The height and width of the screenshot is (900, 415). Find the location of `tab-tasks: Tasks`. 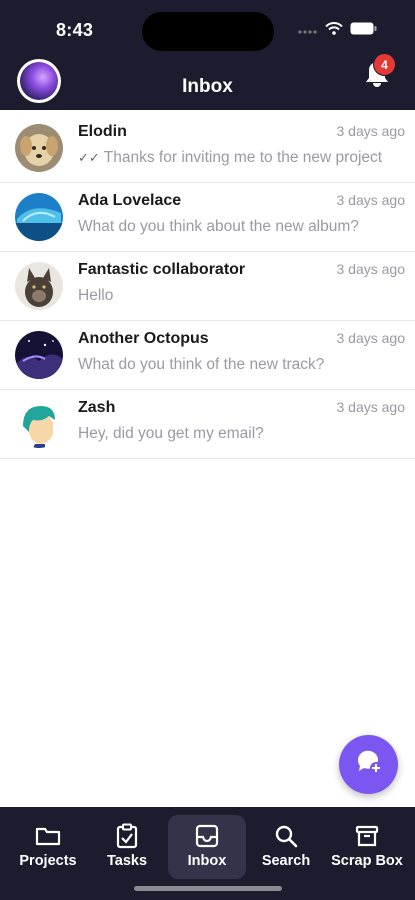

tab-tasks: Tasks is located at coordinates (127, 847).